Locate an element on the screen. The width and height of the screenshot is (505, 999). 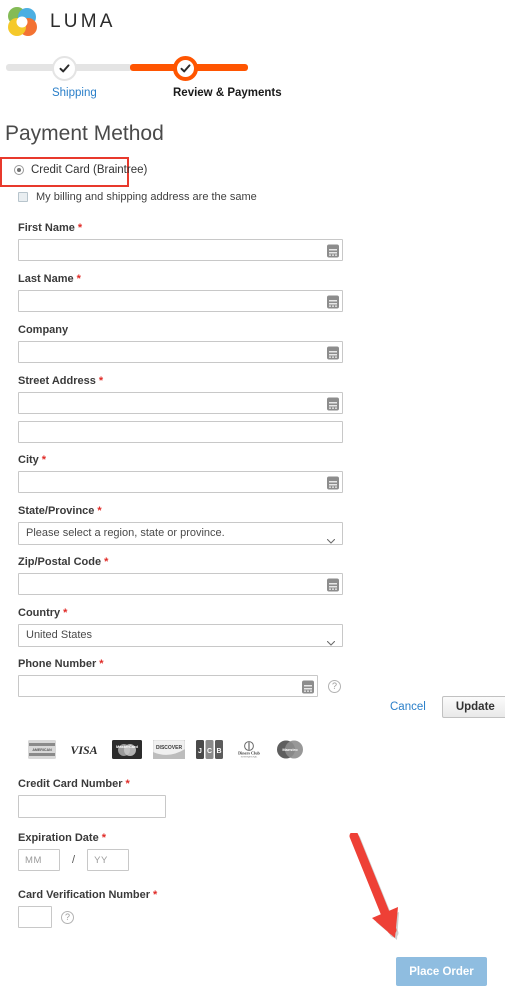
expiration-month-input is located at coordinates (39, 860).